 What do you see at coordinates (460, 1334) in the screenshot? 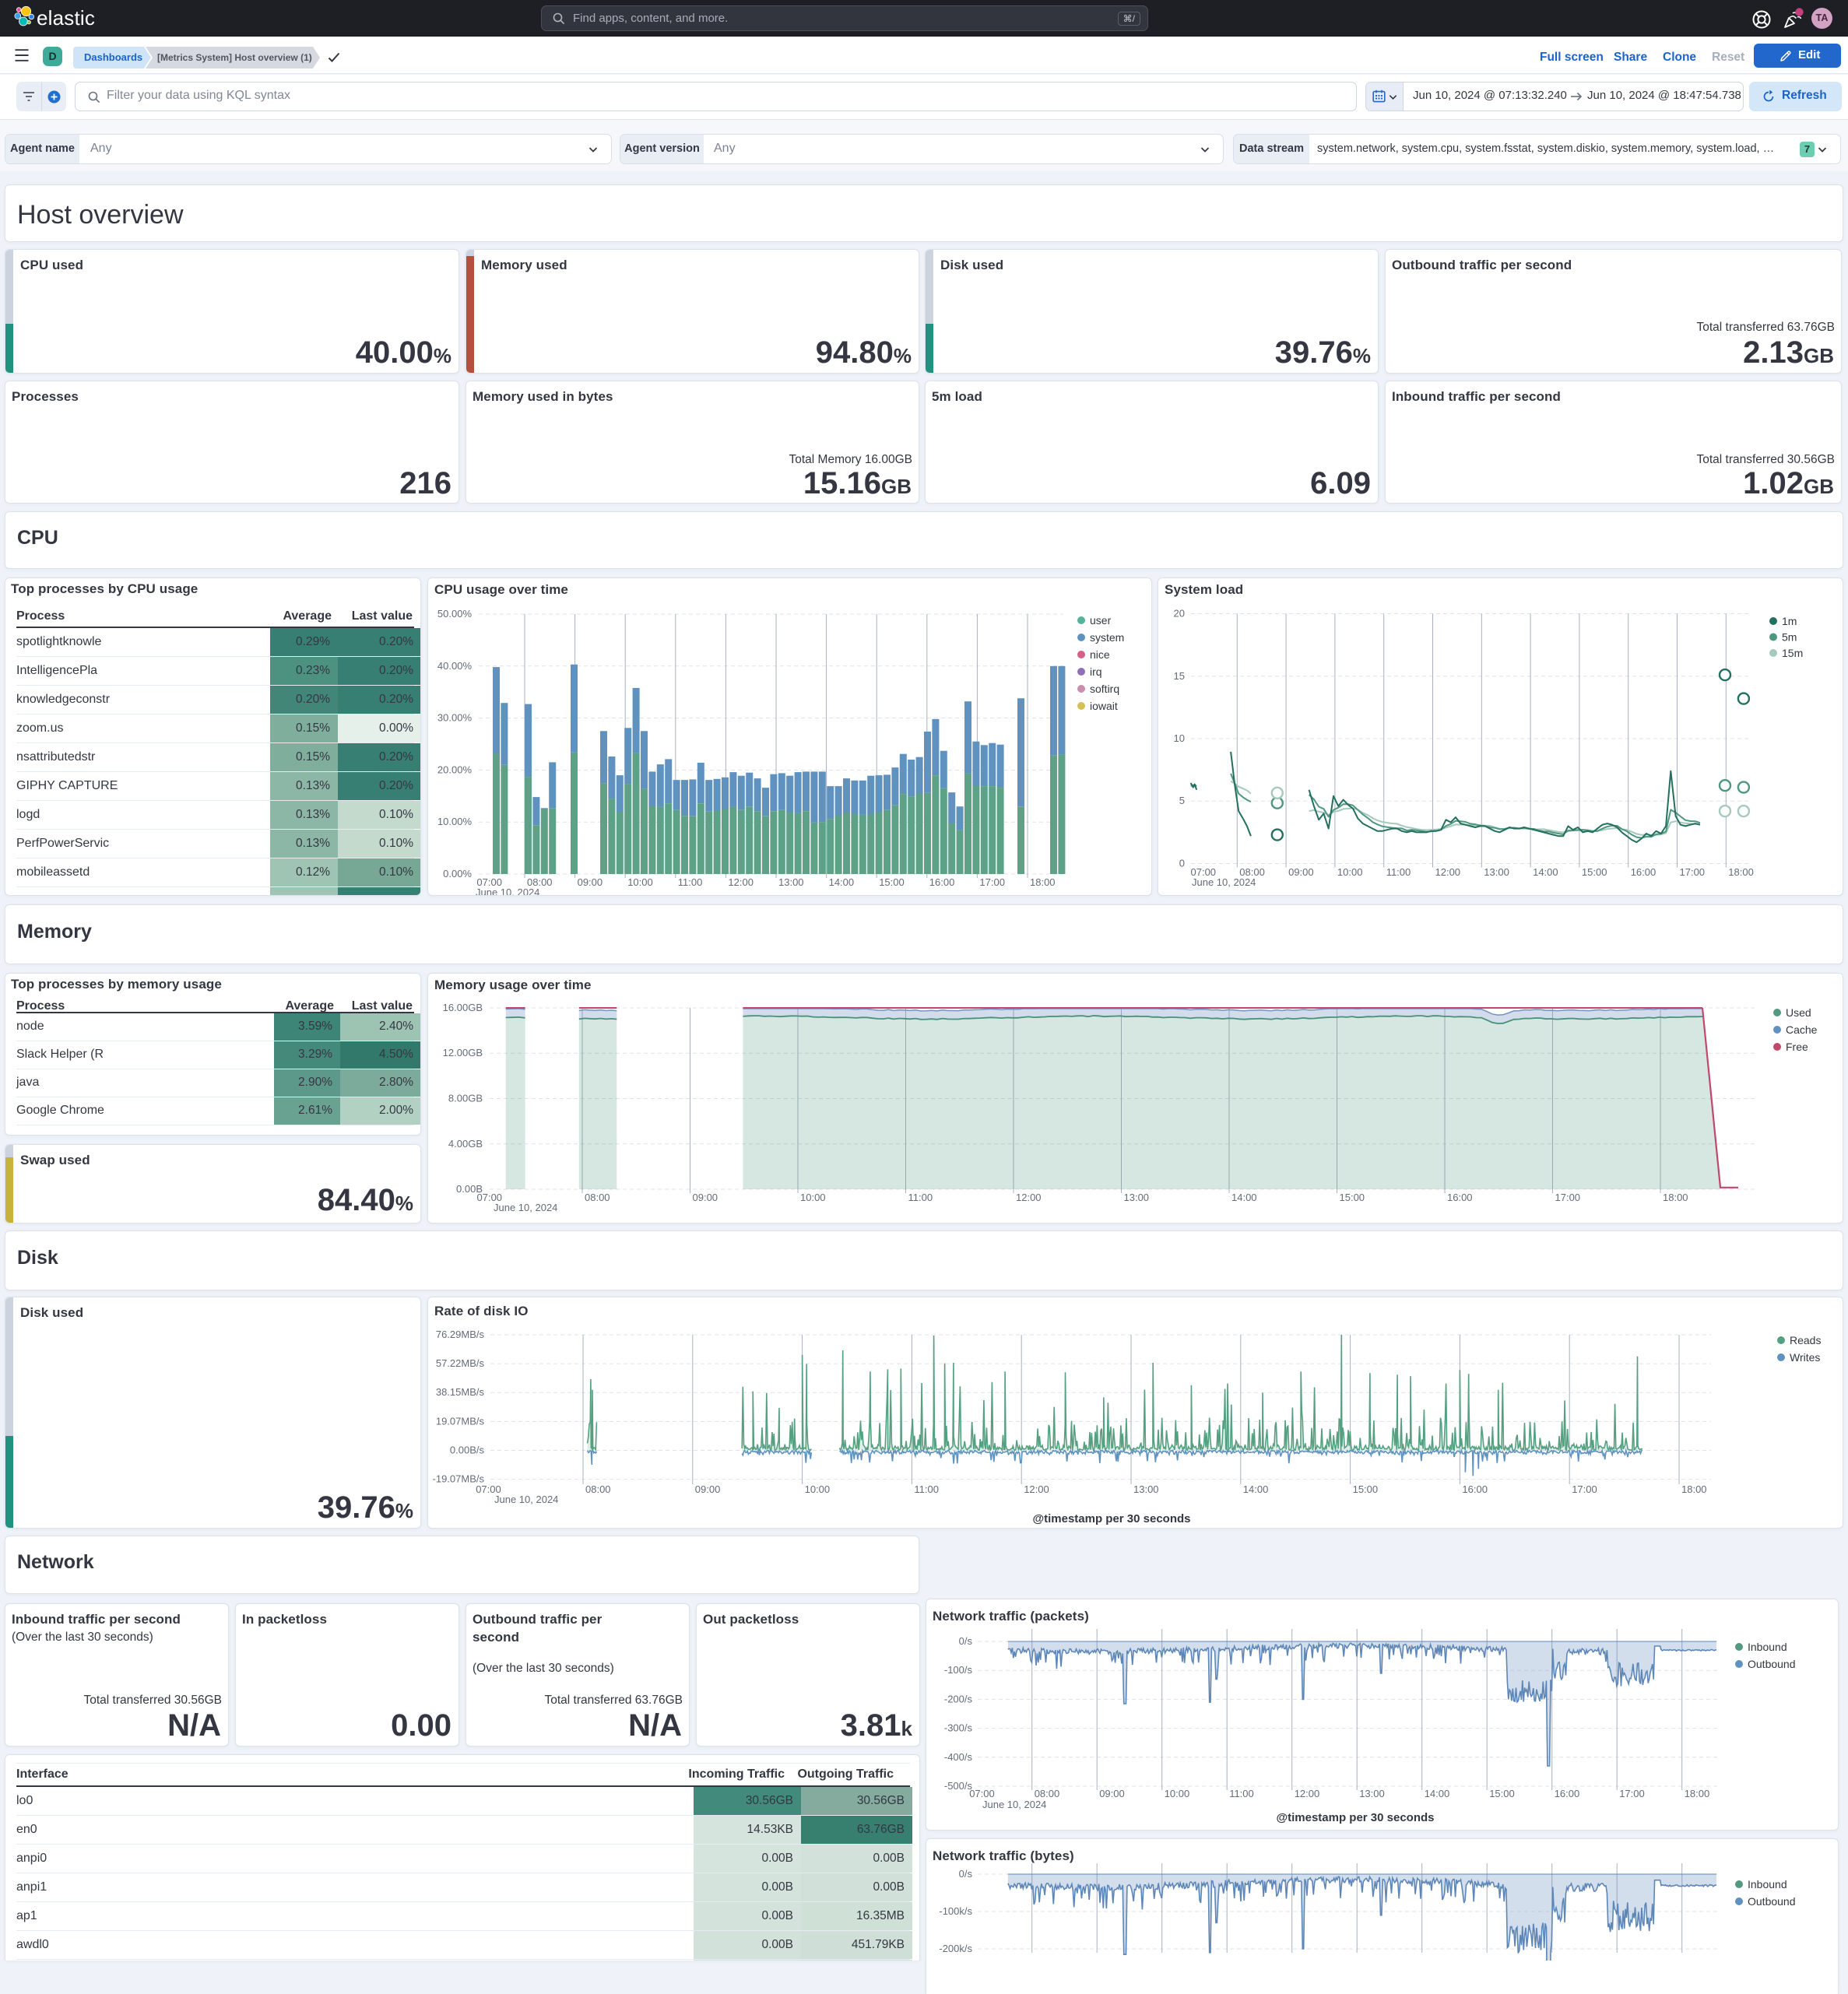
I see `svg-text: 76.29MB/s` at bounding box center [460, 1334].